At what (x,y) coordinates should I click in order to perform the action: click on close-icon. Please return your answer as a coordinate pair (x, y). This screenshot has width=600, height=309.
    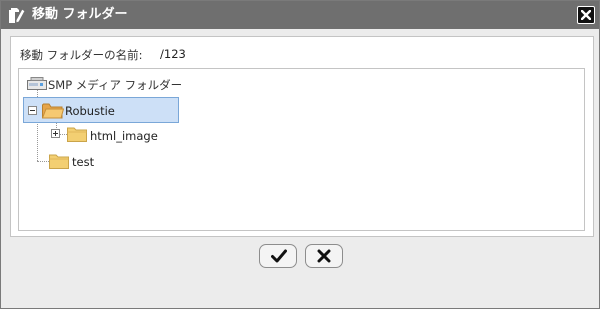
    Looking at the image, I should click on (586, 15).